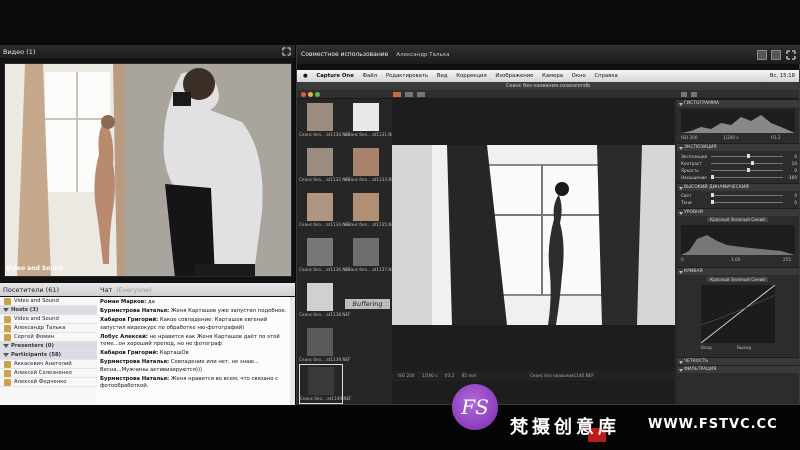 The image size is (800, 450). Describe the element at coordinates (48, 290) in the screenshot. I see `attendees-title: Посетители (61)` at that location.